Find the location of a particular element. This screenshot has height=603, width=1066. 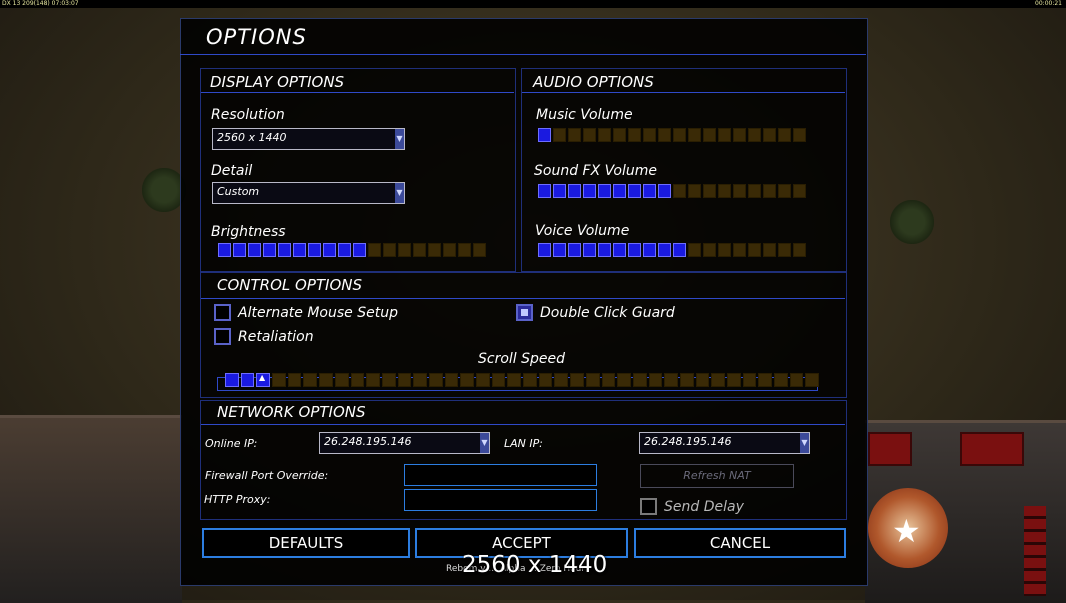

send-delay-checkbox is located at coordinates (648, 506).